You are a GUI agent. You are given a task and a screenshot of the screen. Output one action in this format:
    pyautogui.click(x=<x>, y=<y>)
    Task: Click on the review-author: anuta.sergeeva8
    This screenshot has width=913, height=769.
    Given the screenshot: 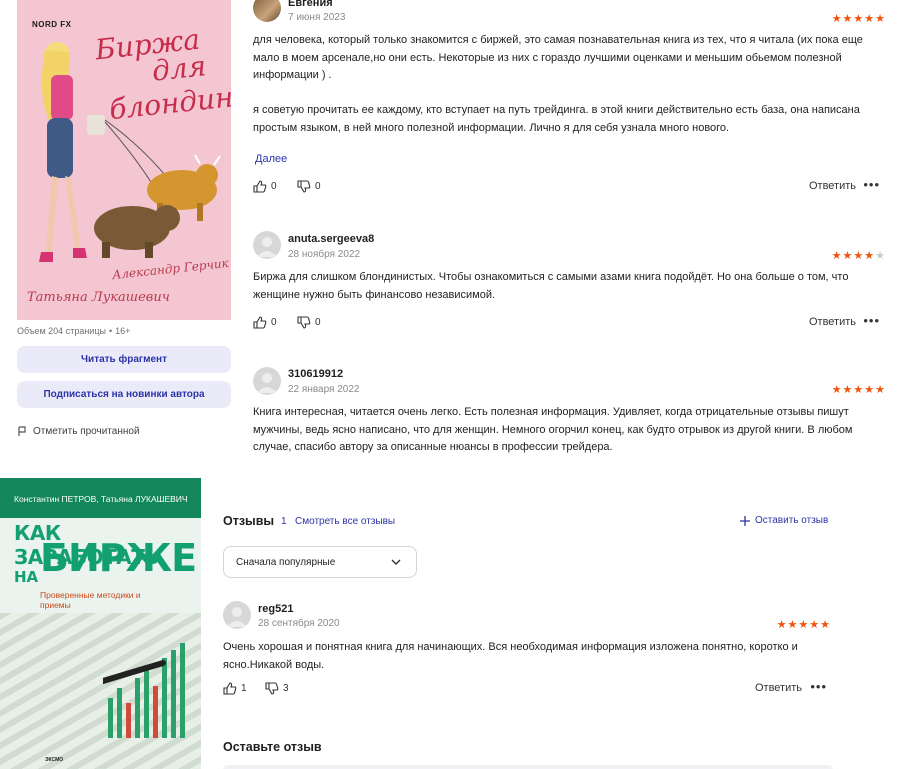 What is the action you would take?
    pyautogui.click(x=331, y=239)
    